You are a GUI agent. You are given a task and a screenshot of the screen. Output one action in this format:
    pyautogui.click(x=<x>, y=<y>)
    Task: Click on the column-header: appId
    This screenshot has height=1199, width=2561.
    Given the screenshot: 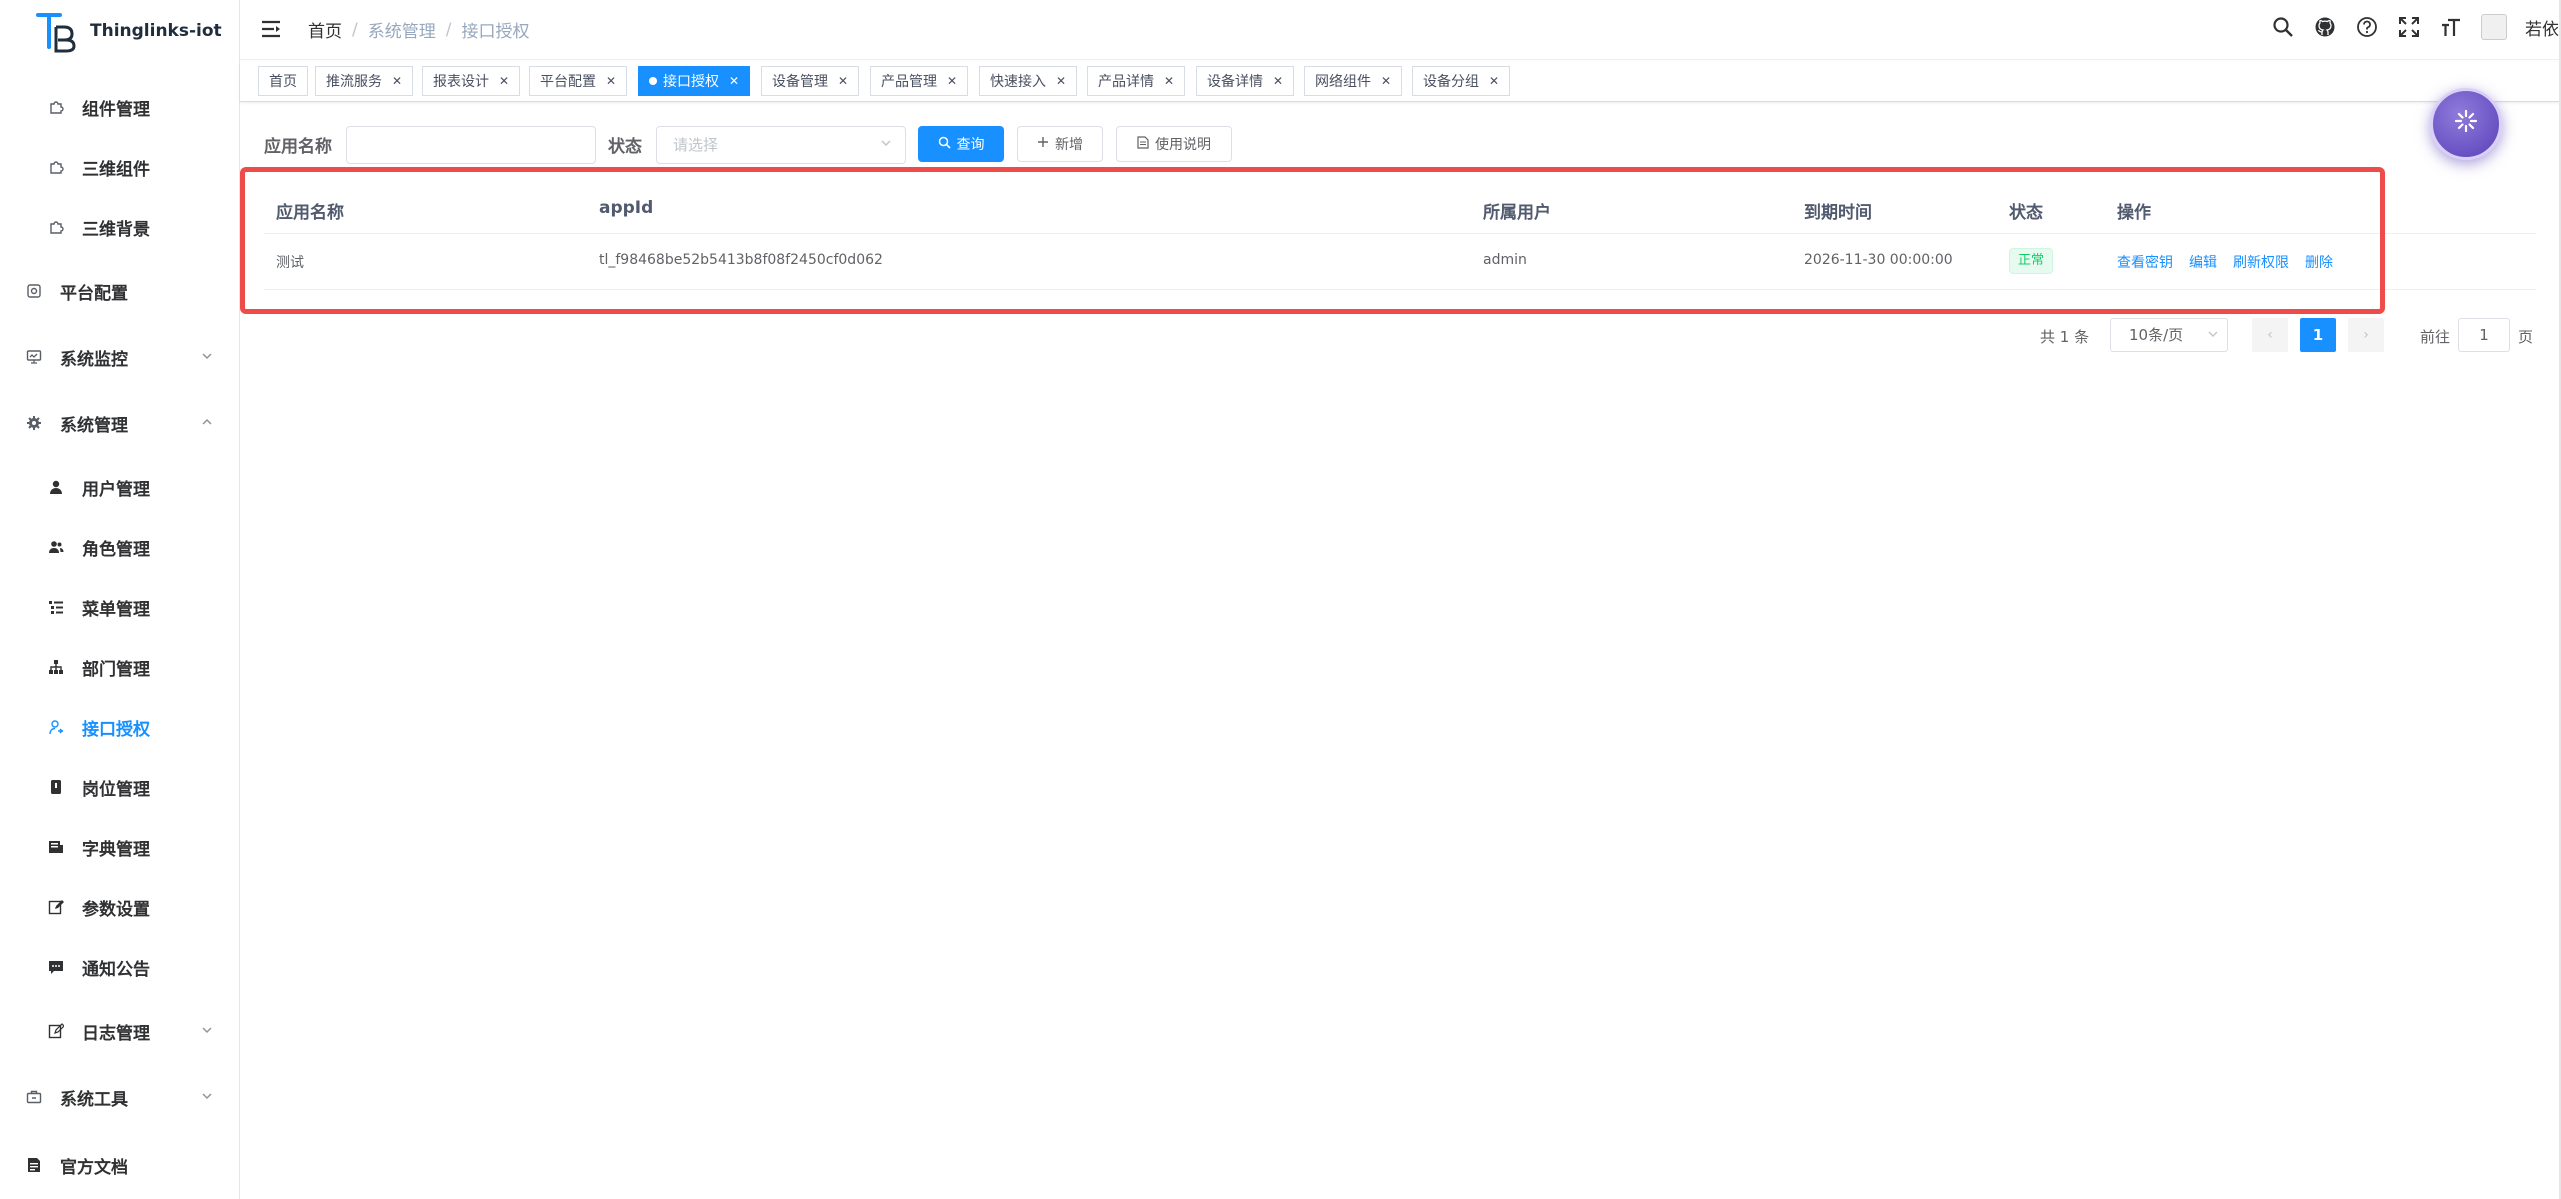 What is the action you would take?
    pyautogui.click(x=626, y=208)
    